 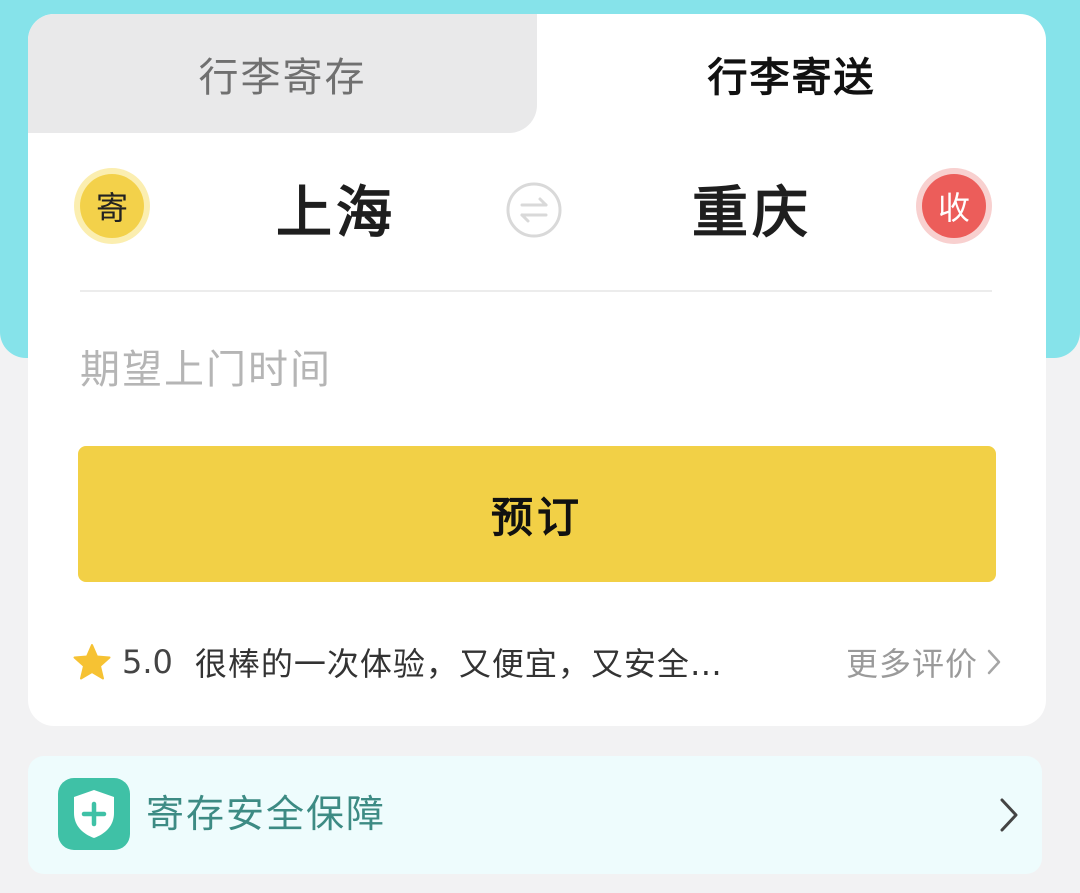 What do you see at coordinates (911, 664) in the screenshot?
I see `more-reviews-label: 更多评价` at bounding box center [911, 664].